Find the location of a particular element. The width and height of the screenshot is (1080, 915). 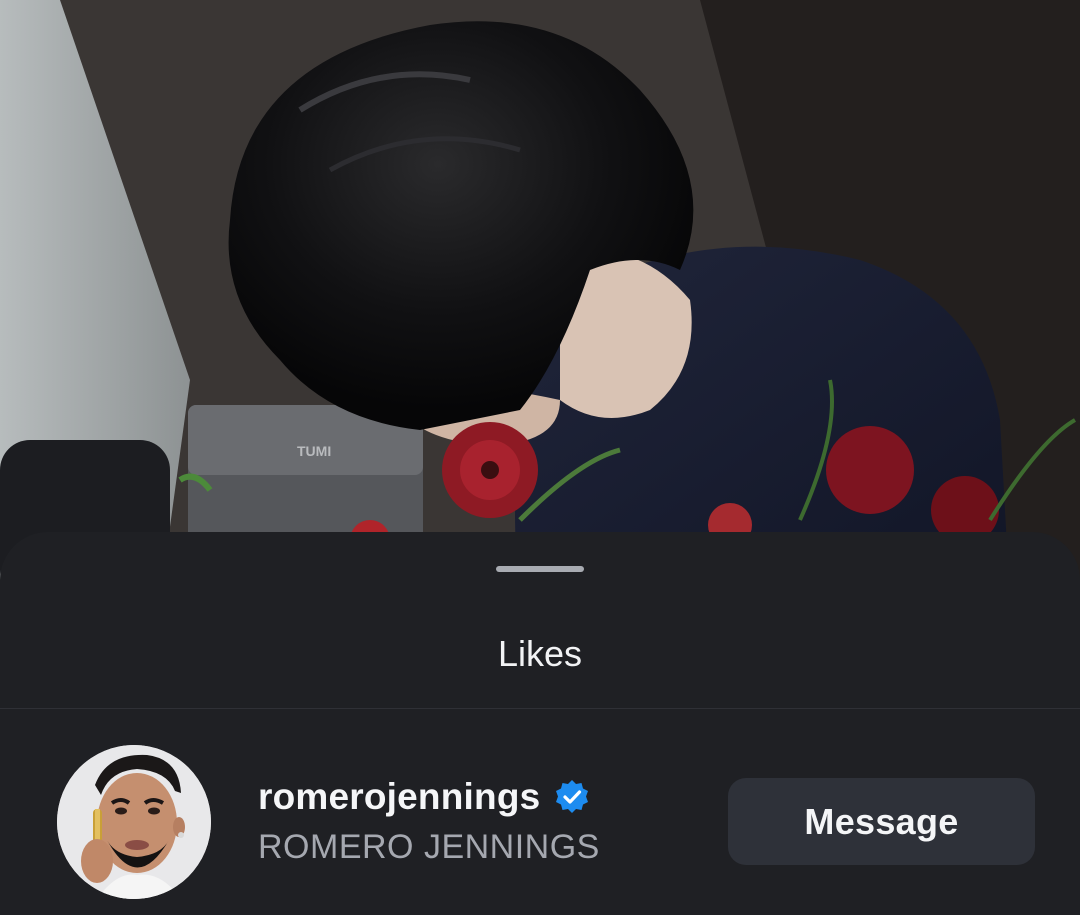

message-button: Message is located at coordinates (881, 821).